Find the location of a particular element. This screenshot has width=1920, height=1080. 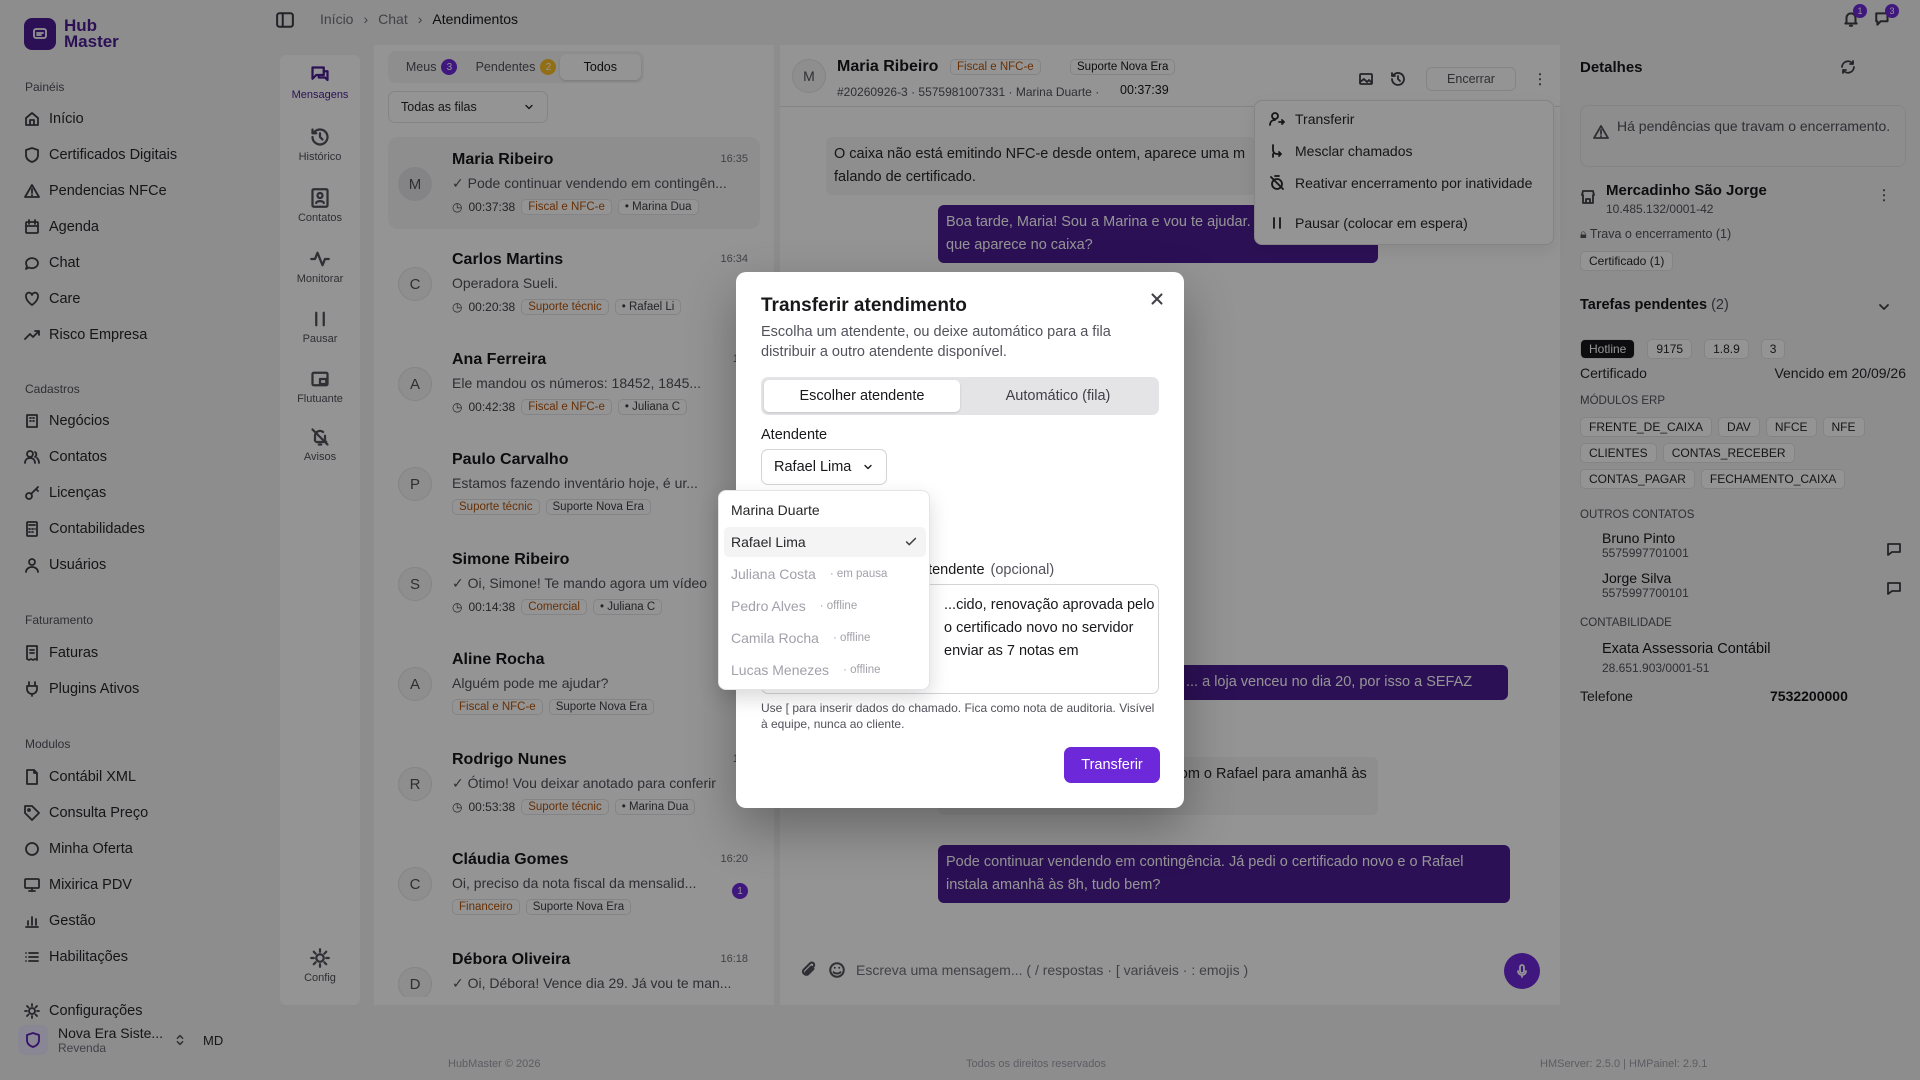

agent-option-status: · em pausa is located at coordinates (858, 574).